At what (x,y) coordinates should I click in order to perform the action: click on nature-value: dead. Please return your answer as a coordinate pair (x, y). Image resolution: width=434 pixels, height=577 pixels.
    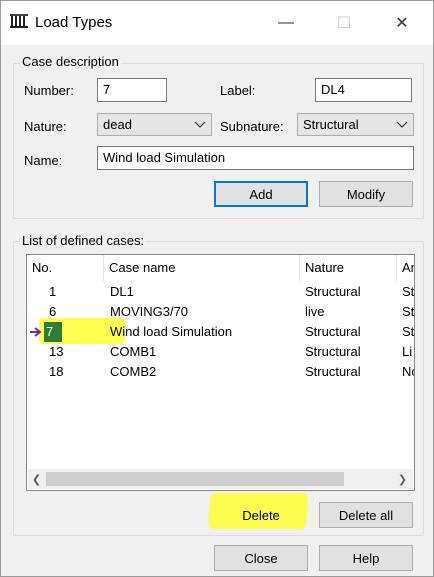
    Looking at the image, I should click on (117, 124).